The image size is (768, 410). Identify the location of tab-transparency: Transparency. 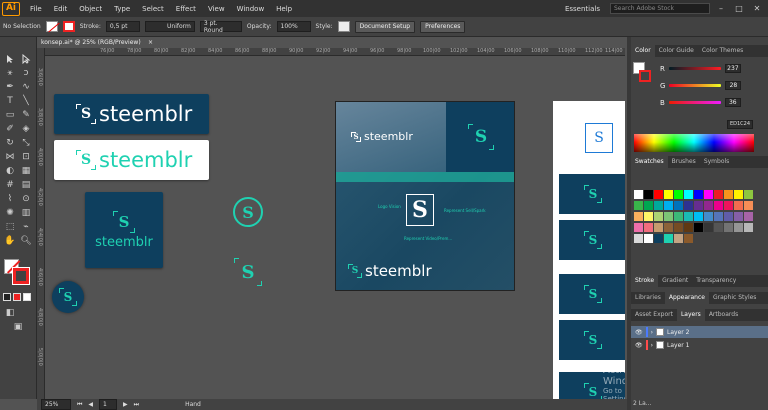
(716, 281).